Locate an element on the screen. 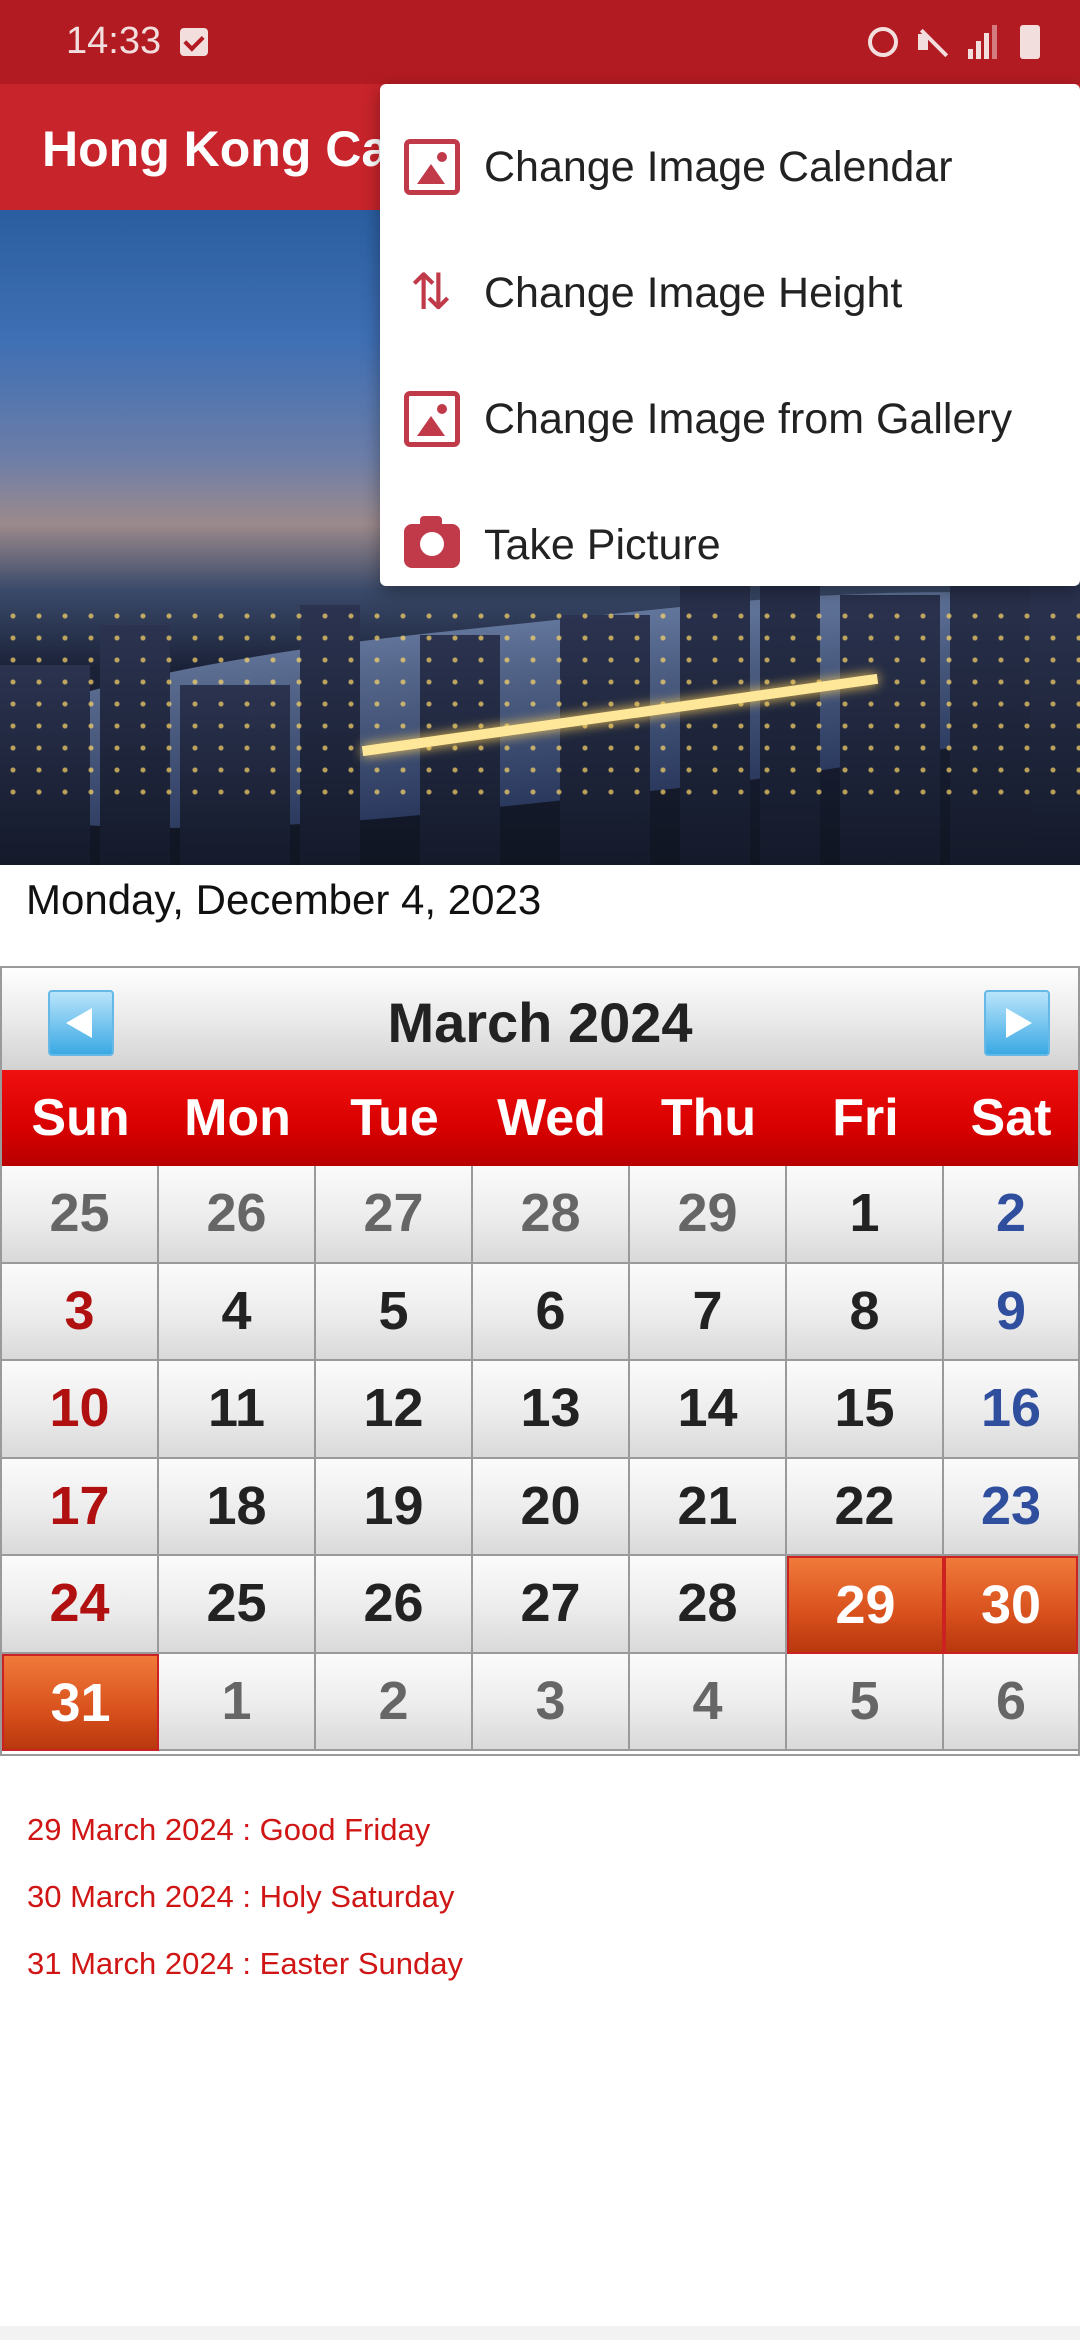  calendar-header: March 2024 is located at coordinates (540, 1019).